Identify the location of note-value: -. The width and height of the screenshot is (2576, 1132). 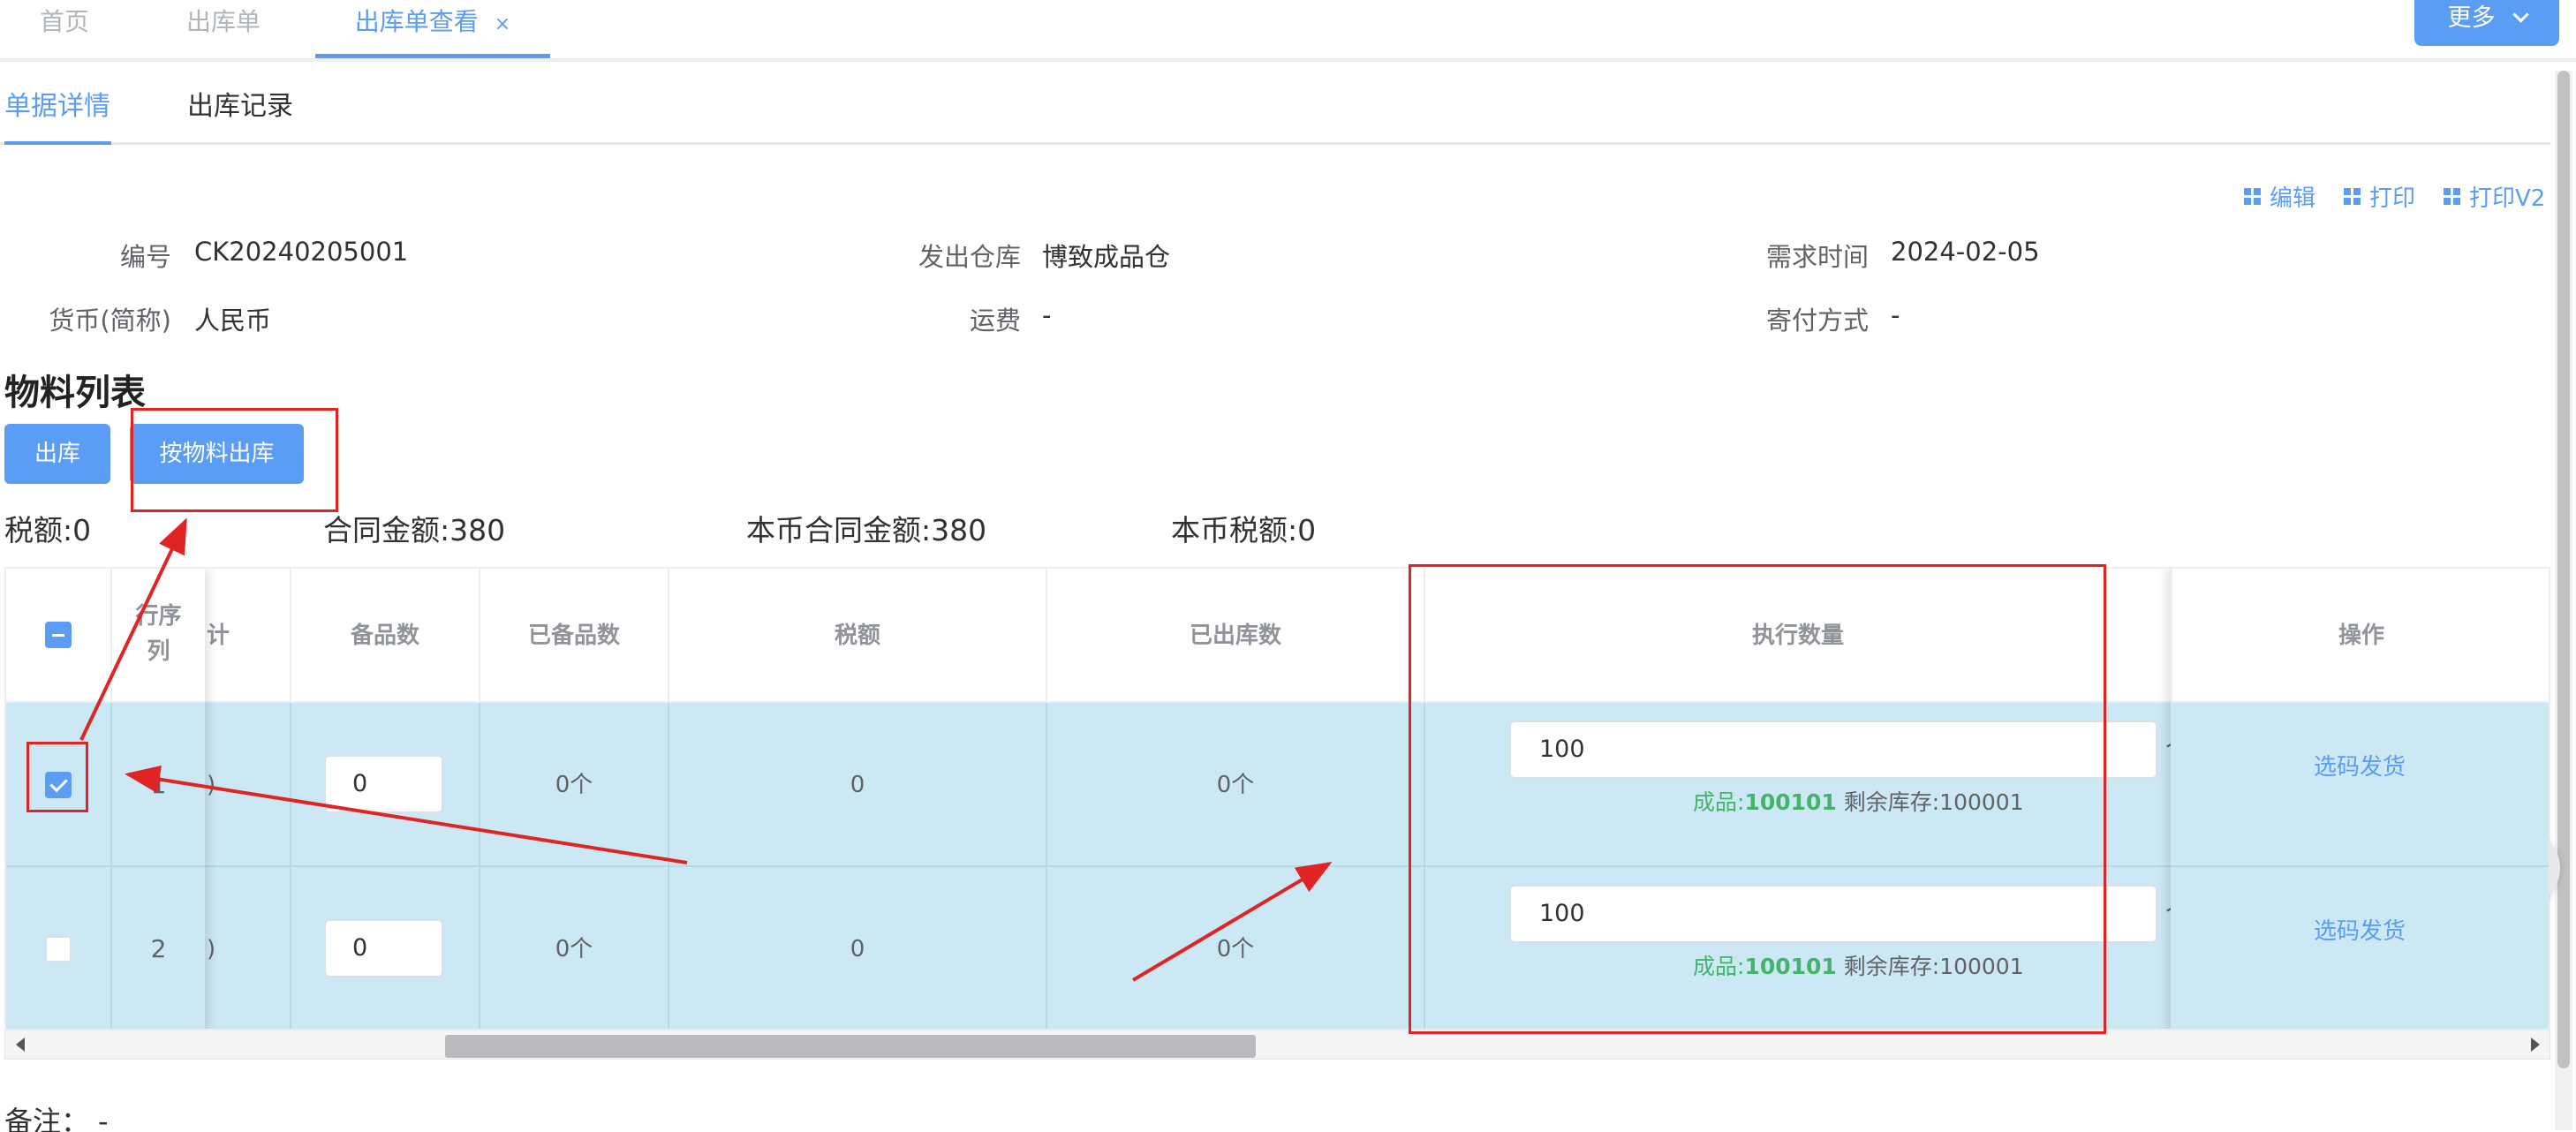
(104, 1119).